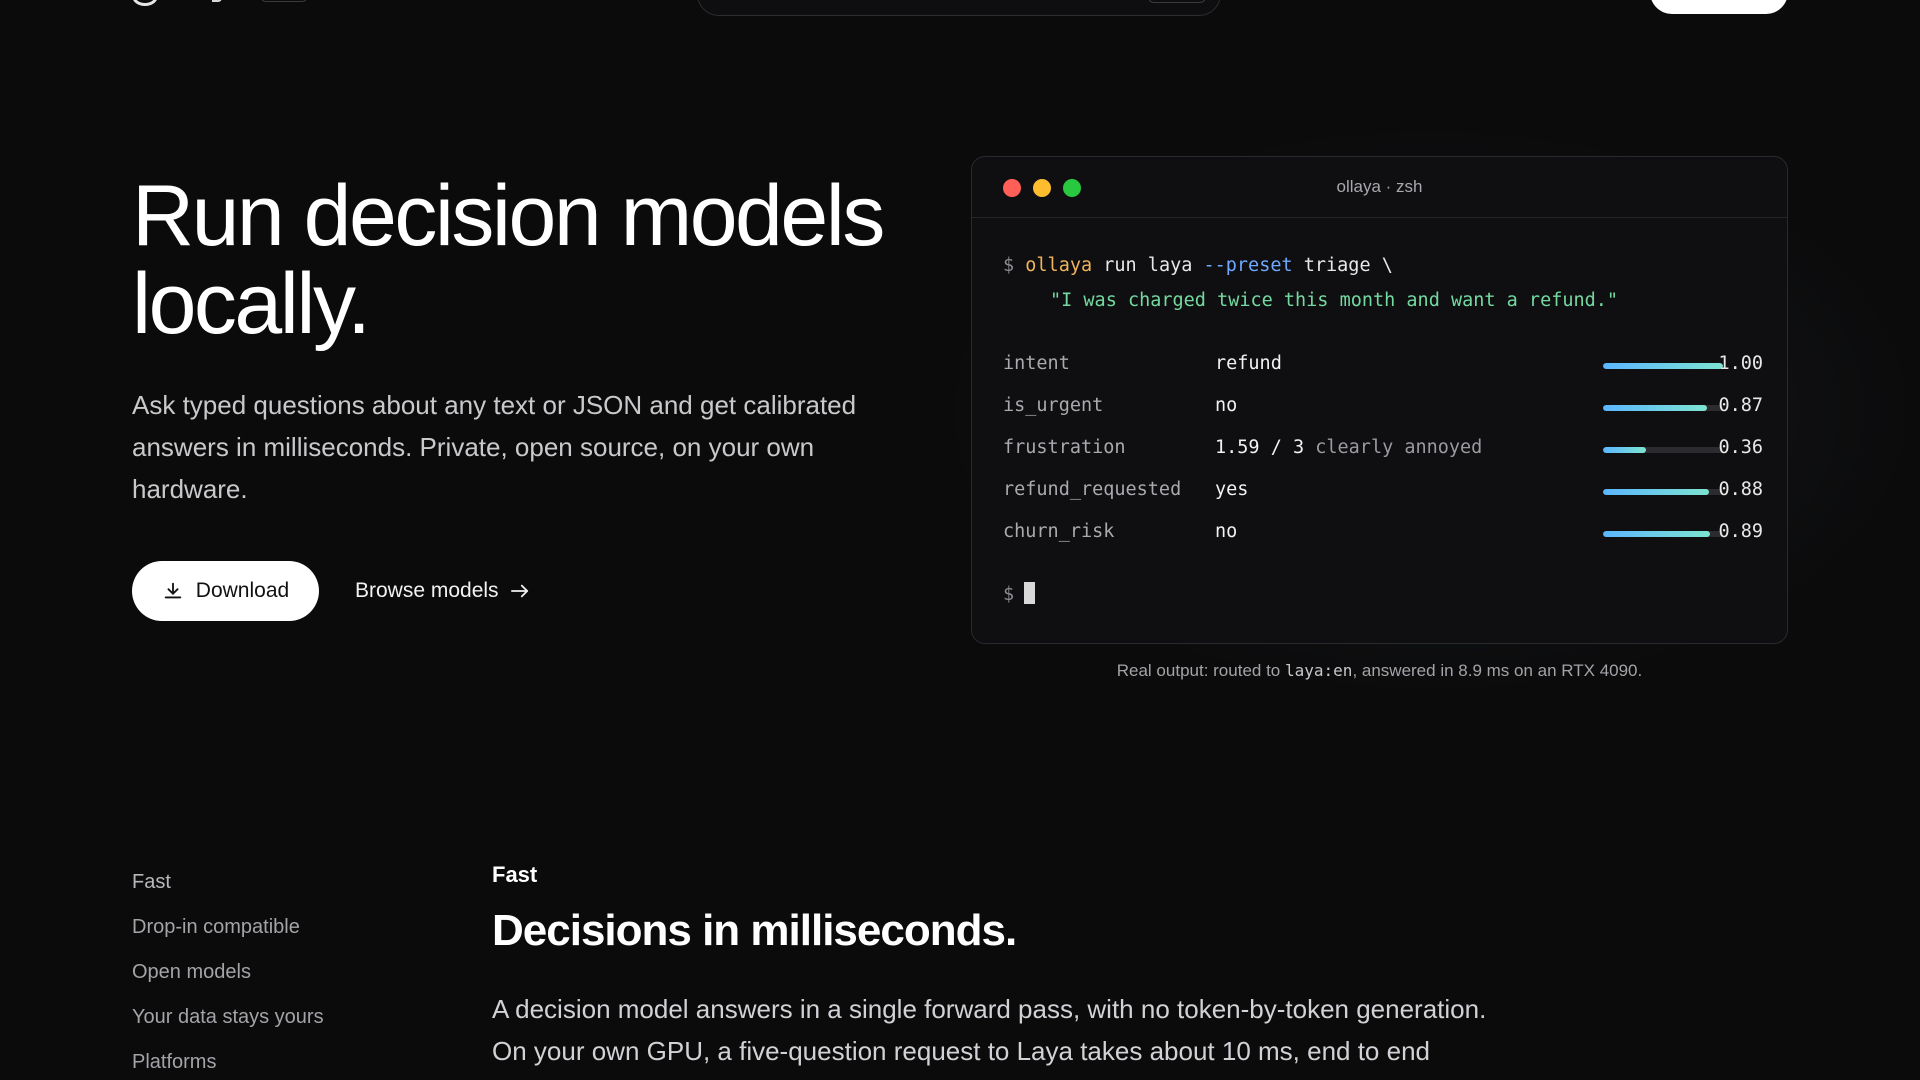 This screenshot has height=1080, width=1920. I want to click on text-cursor, so click(1030, 593).